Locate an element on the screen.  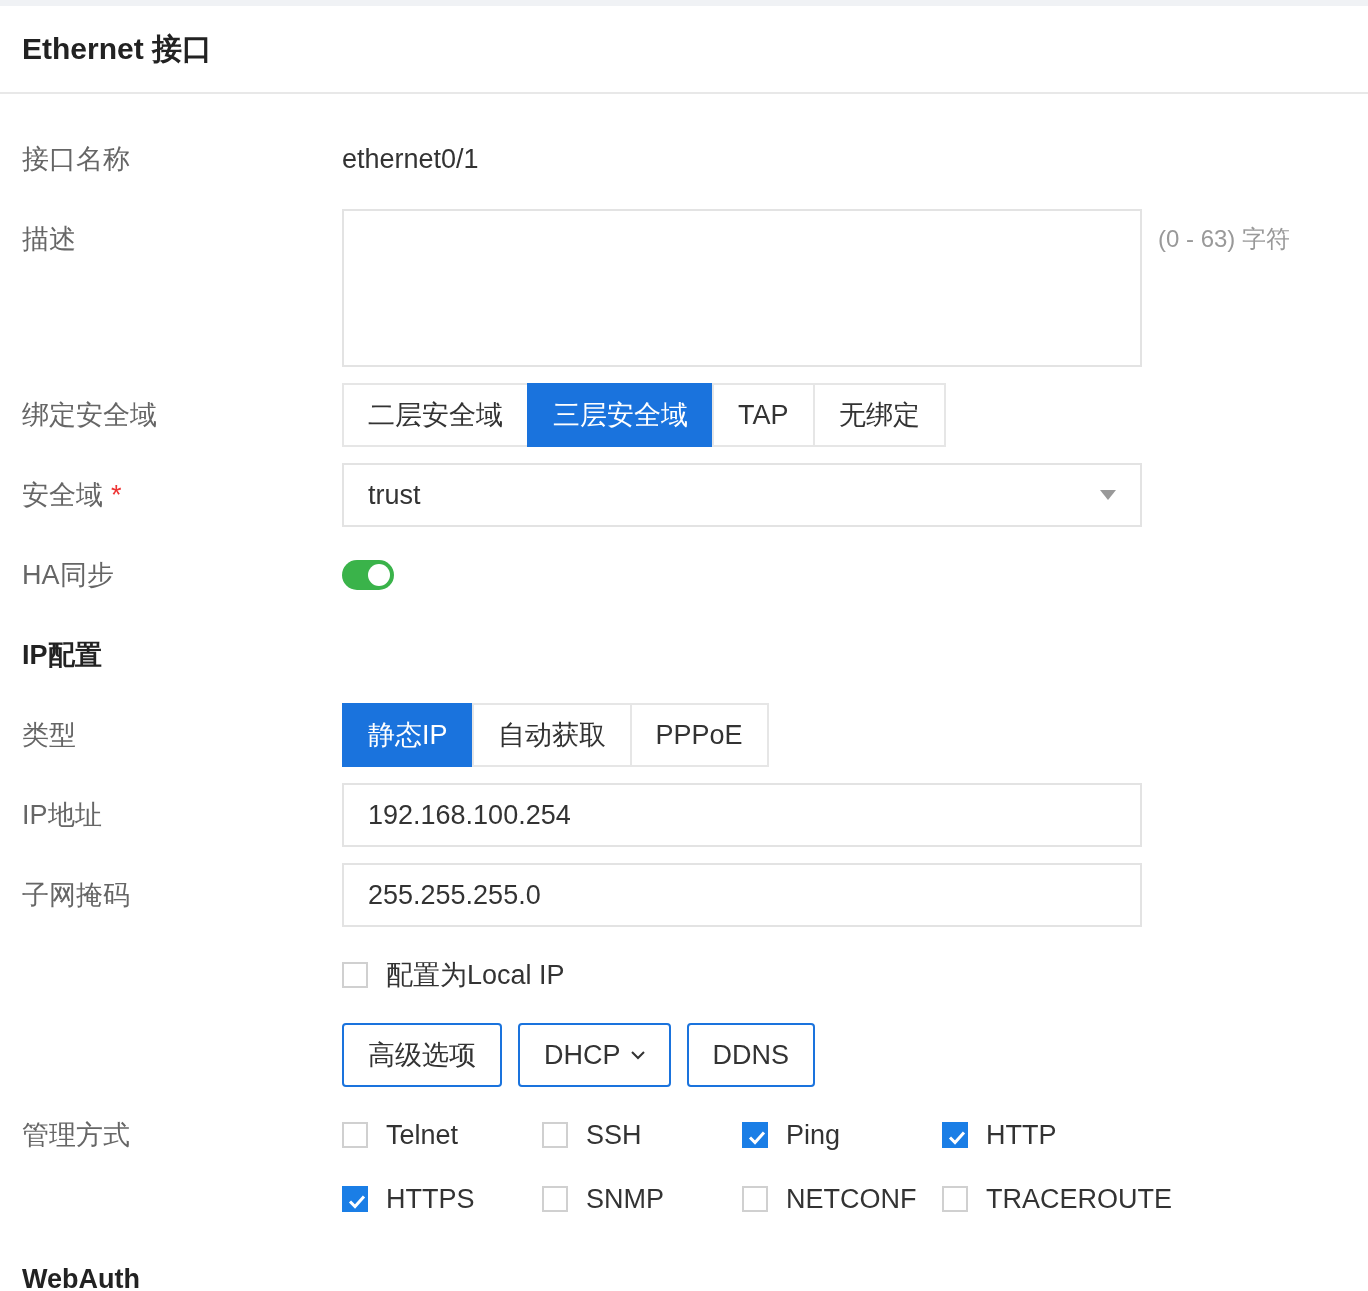
field-label: IP地址 is located at coordinates (62, 815).